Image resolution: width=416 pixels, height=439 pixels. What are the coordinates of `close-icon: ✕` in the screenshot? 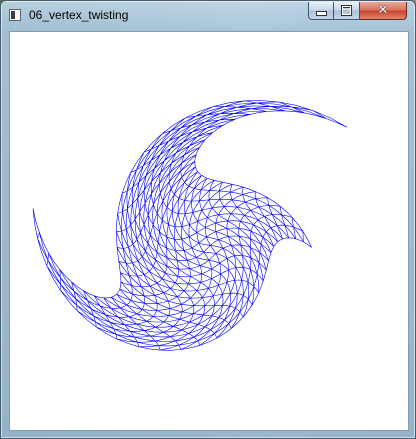 It's located at (383, 10).